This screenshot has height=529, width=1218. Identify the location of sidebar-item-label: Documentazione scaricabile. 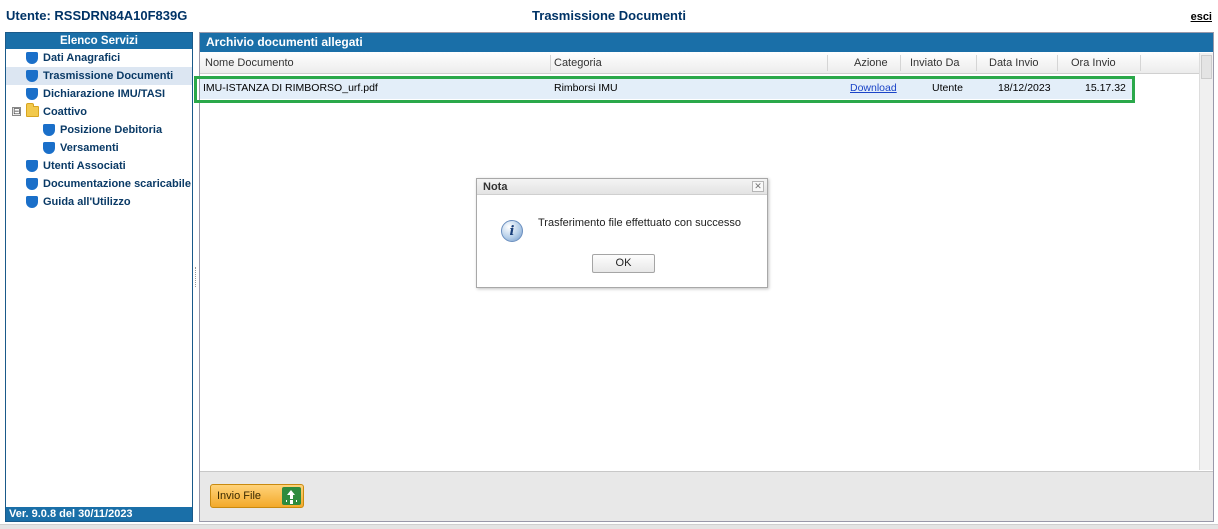
(117, 184).